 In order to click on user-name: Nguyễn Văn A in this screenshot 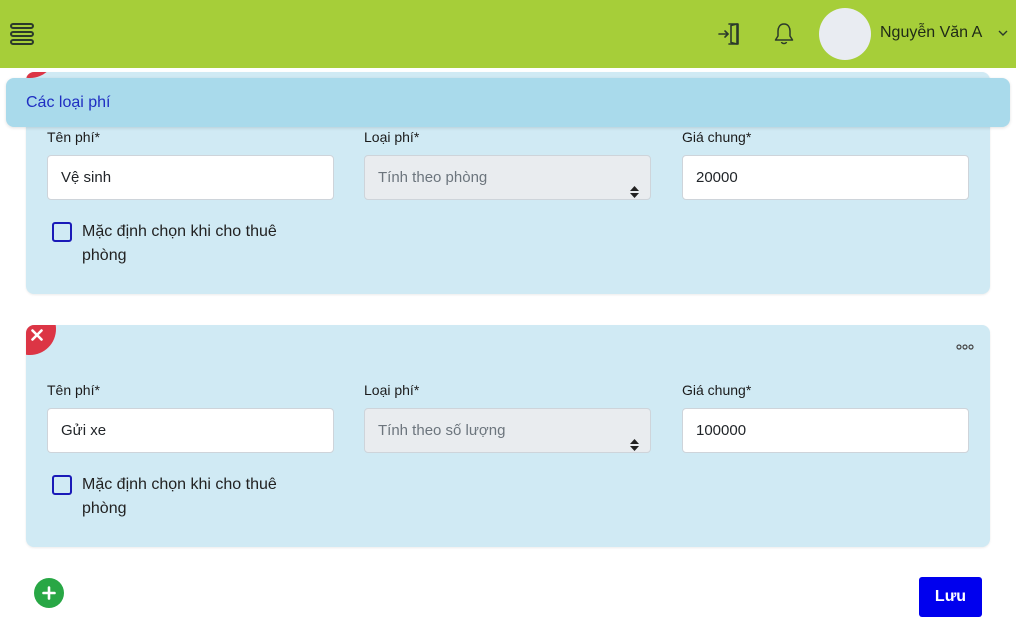, I will do `click(931, 33)`.